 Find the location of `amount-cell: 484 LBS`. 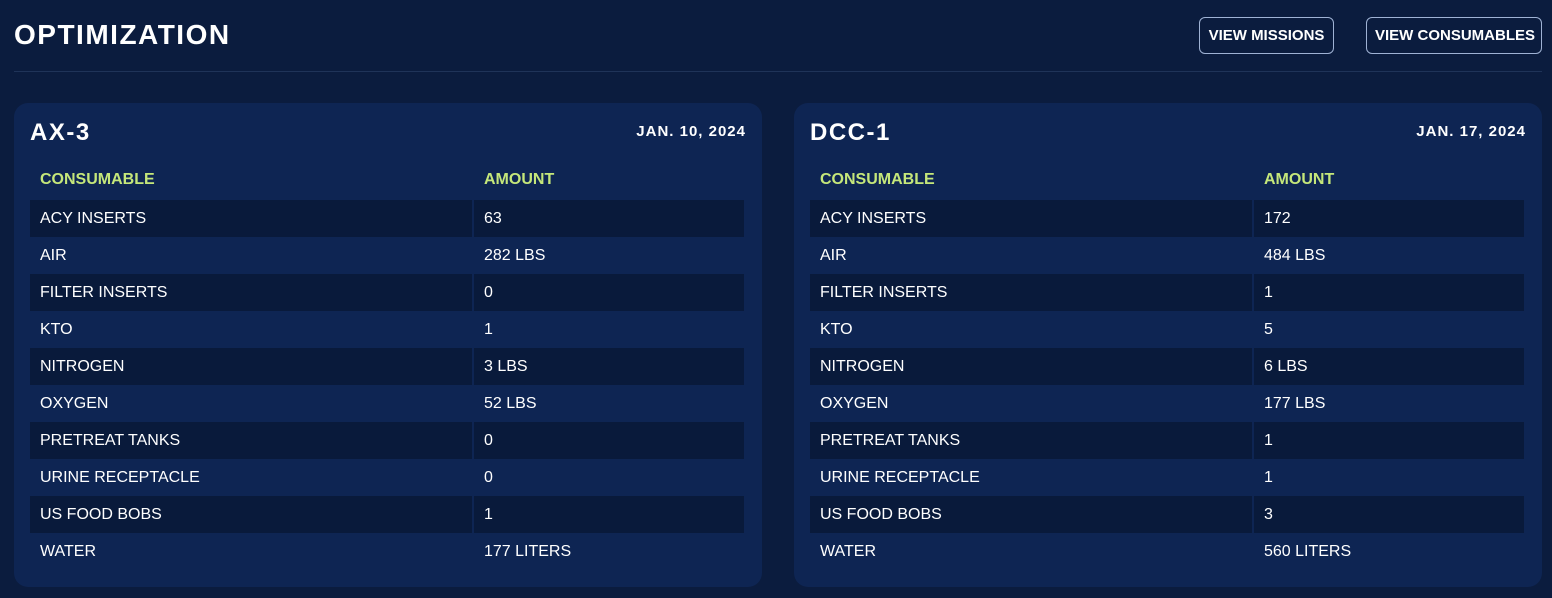

amount-cell: 484 LBS is located at coordinates (1295, 255).